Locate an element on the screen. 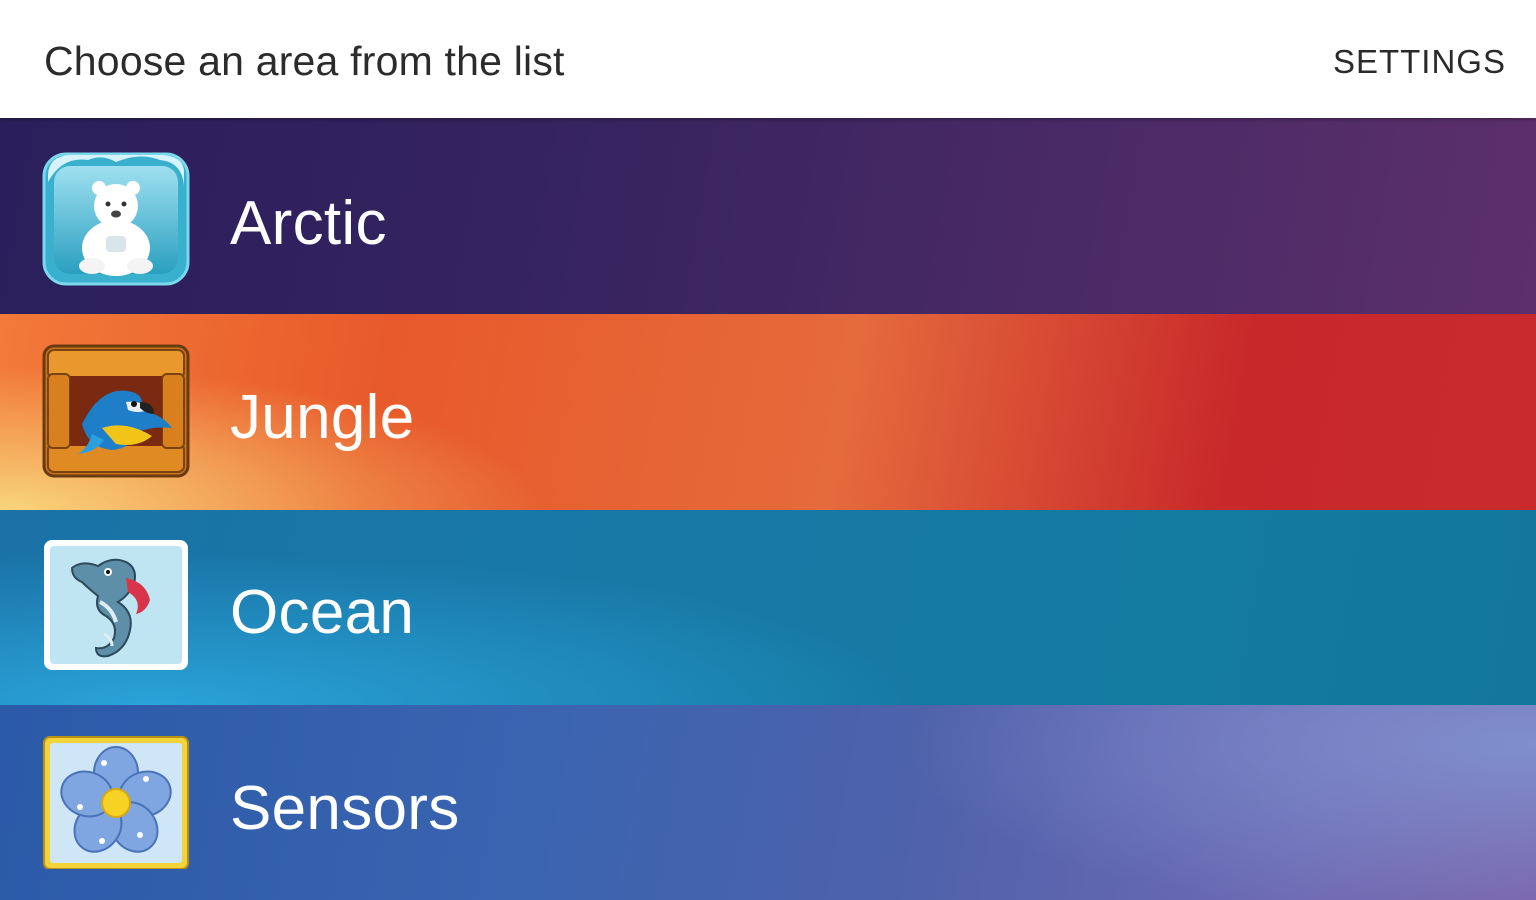  area-label-ocean: Ocean is located at coordinates (322, 612).